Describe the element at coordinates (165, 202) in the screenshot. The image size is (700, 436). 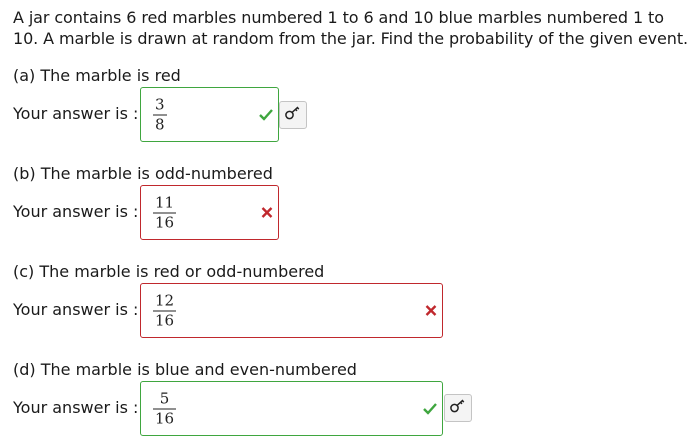
I see `part-b-numerator: 11` at that location.